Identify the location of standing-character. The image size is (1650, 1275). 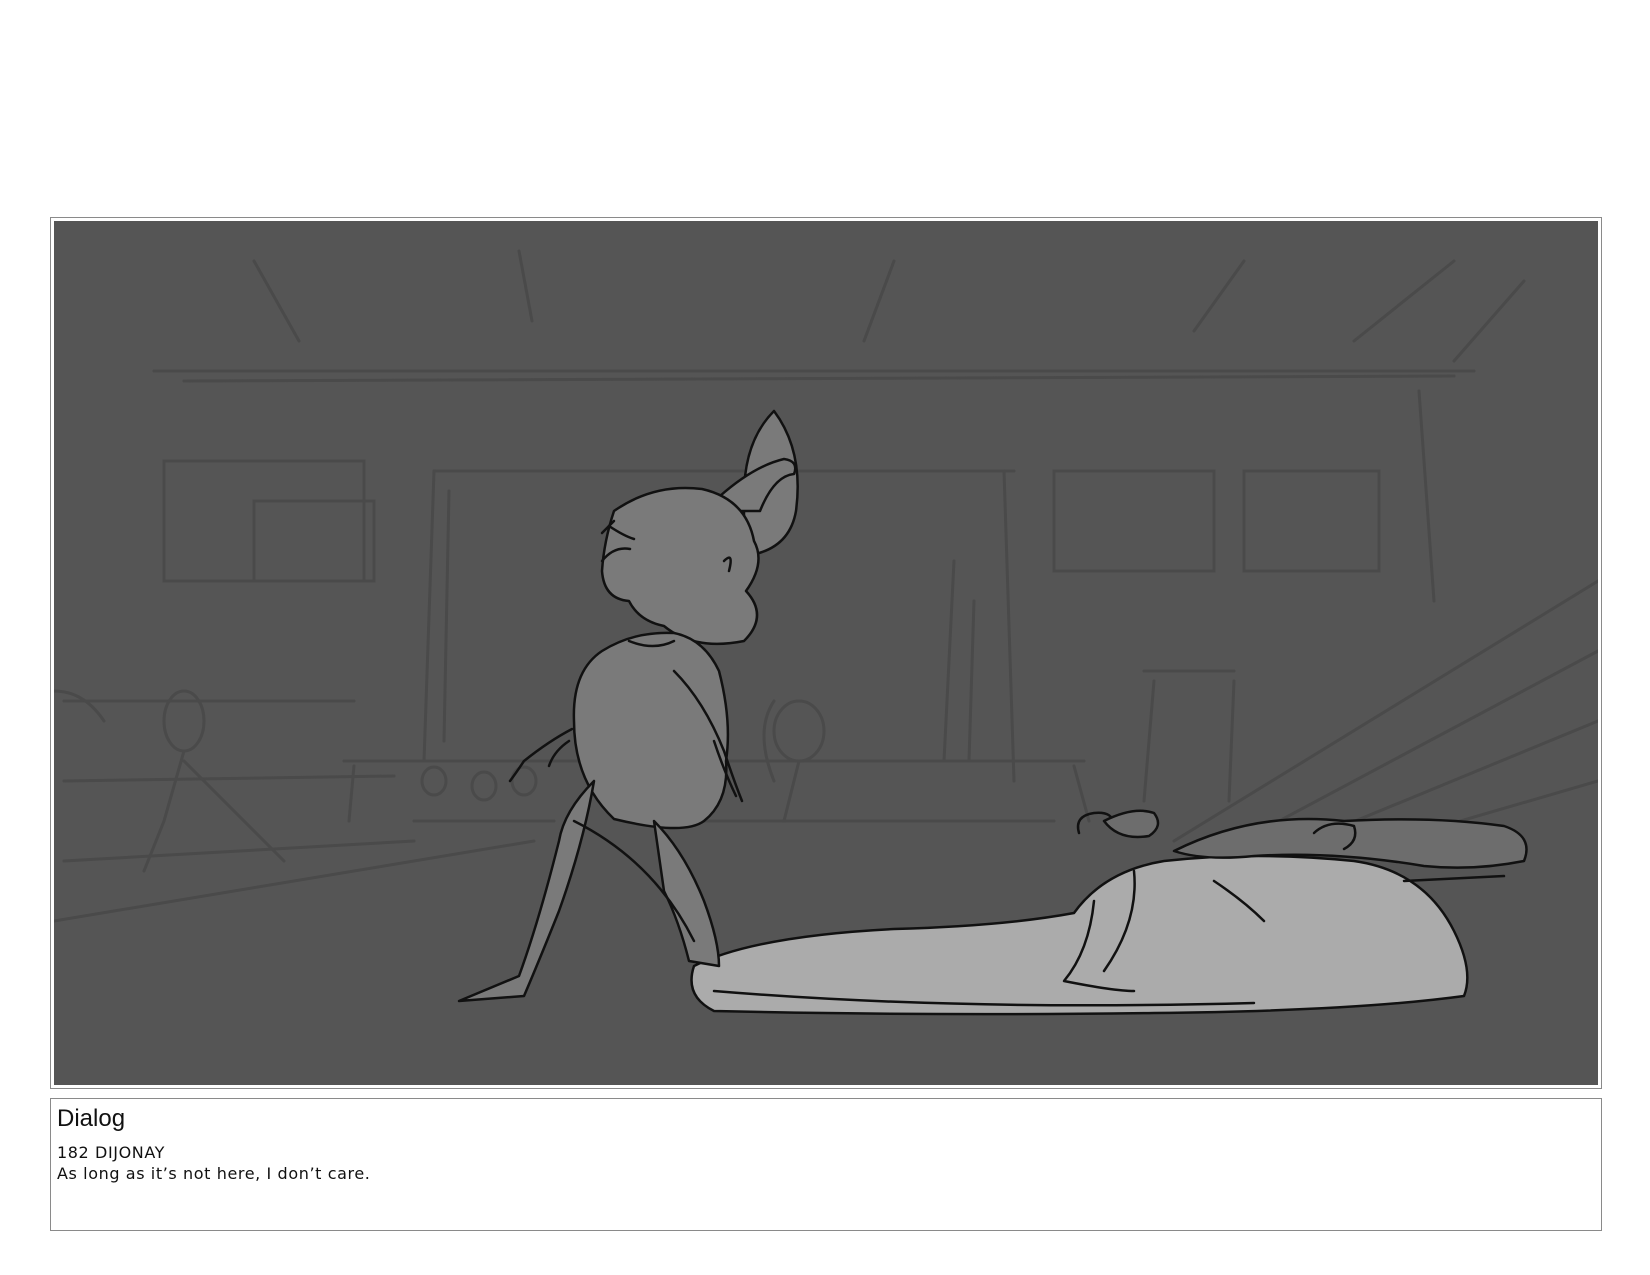
(628, 706).